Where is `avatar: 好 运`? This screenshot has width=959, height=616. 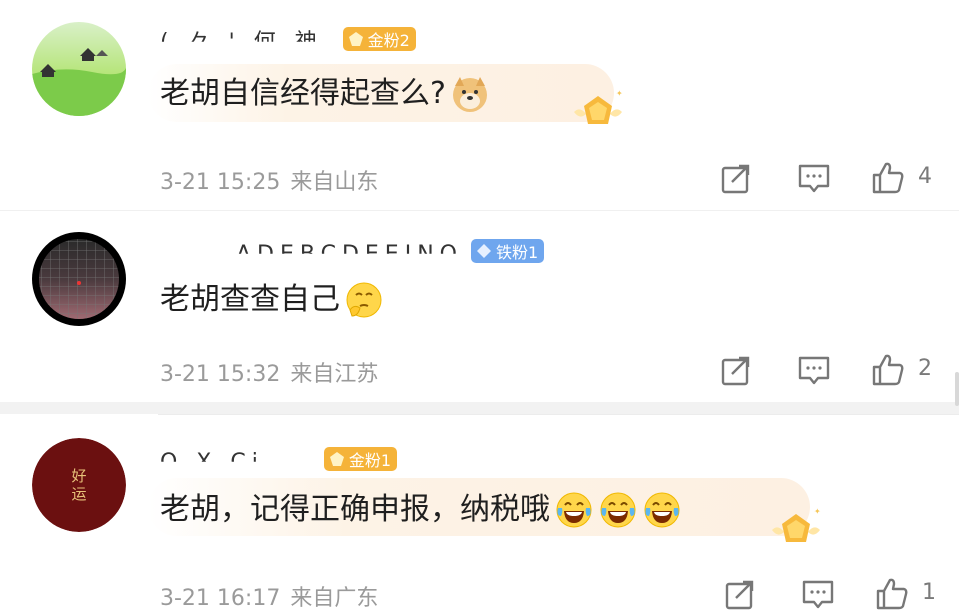
avatar: 好 运 is located at coordinates (79, 485).